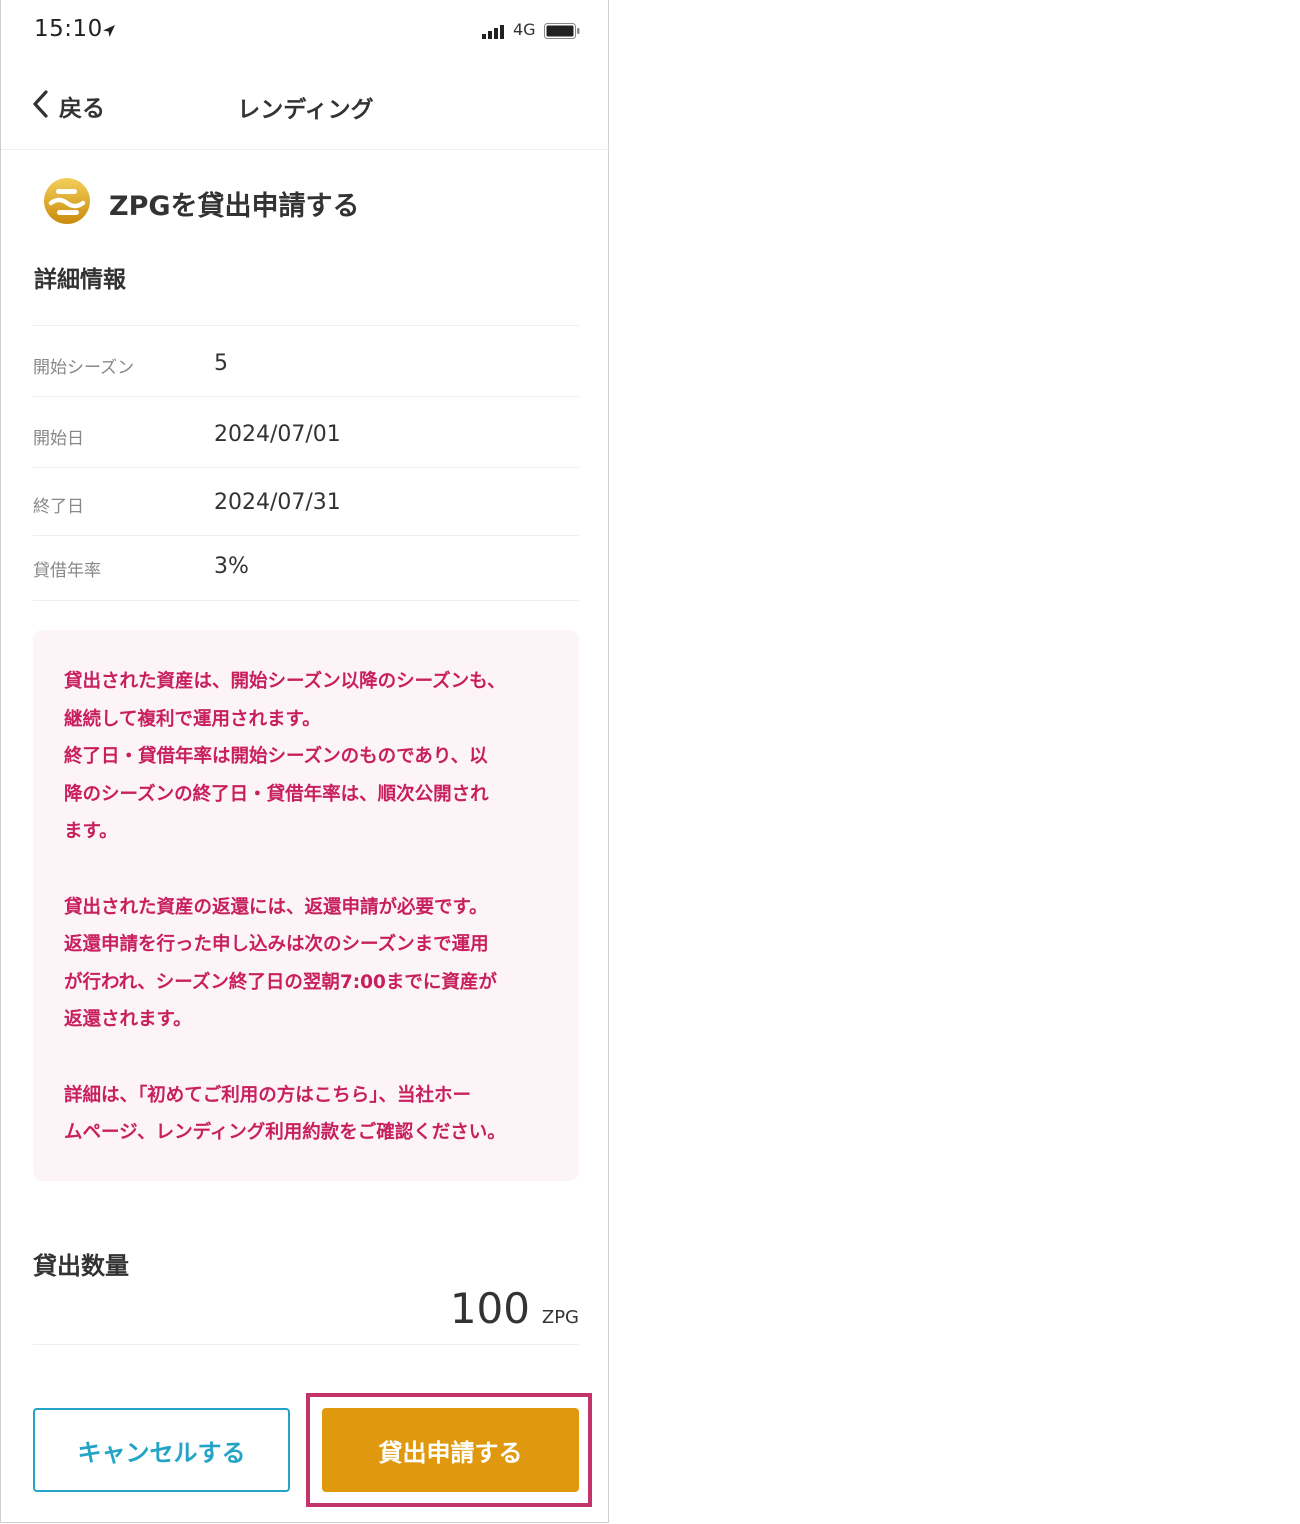 The width and height of the screenshot is (1300, 1524). What do you see at coordinates (58, 507) in the screenshot?
I see `detail-label: 終了日` at bounding box center [58, 507].